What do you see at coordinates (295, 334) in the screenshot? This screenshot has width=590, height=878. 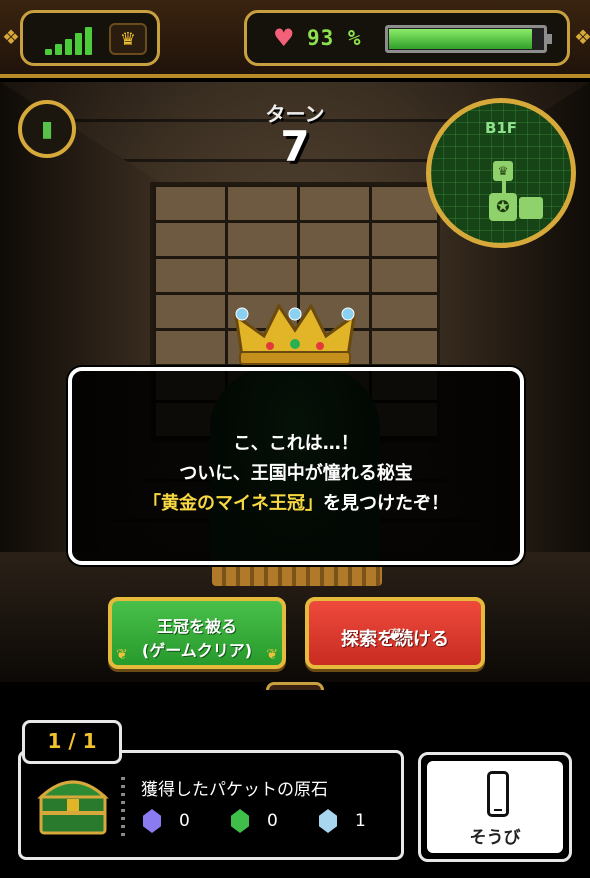 I see `golden-crown-icon` at bounding box center [295, 334].